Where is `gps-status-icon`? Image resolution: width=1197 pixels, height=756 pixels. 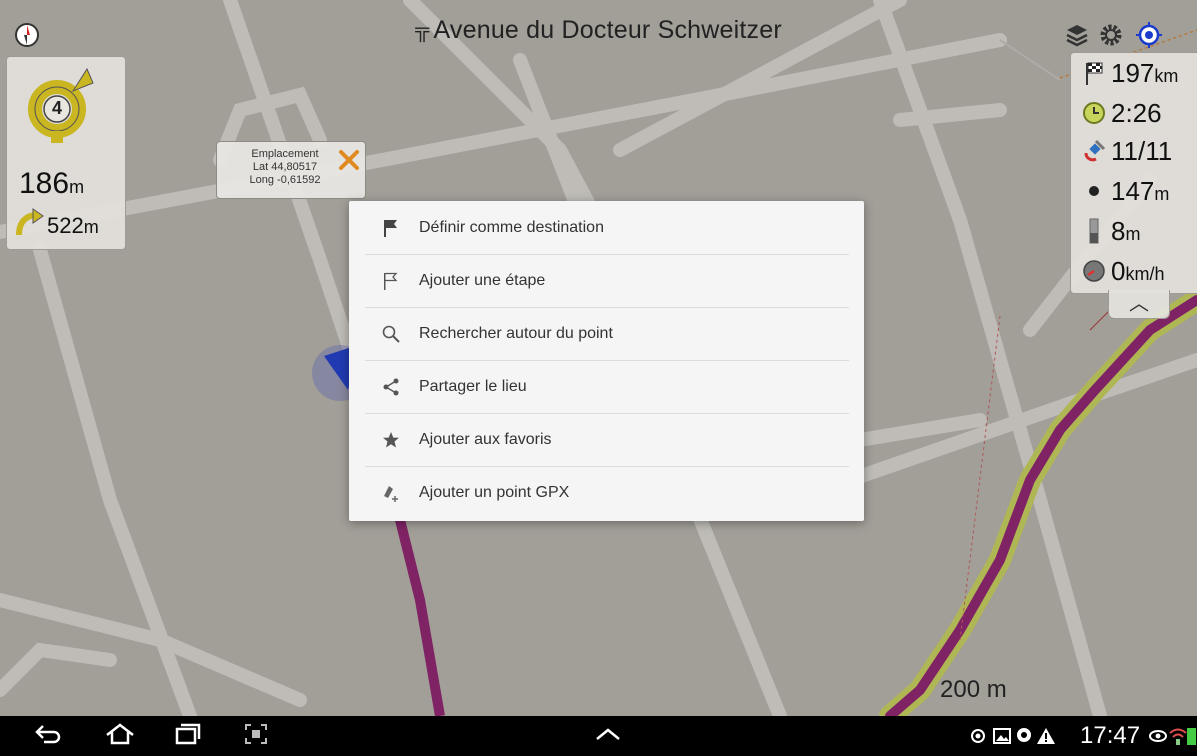
gps-status-icon is located at coordinates (978, 736).